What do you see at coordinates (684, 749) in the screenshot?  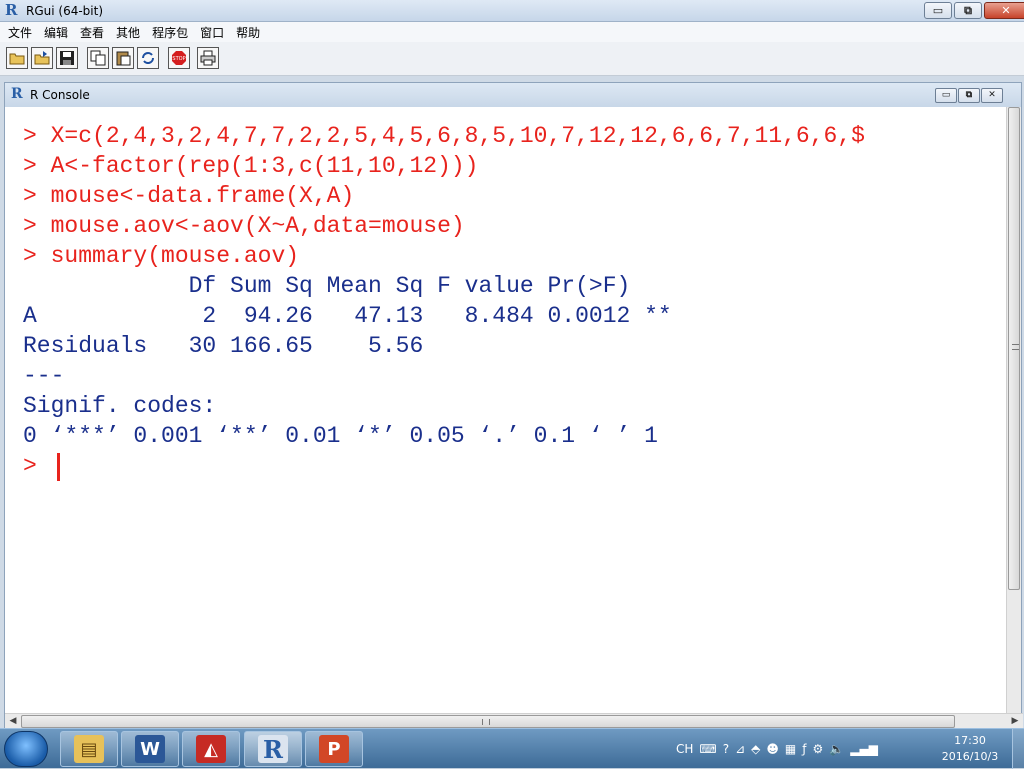 I see `language-indicator: CH` at bounding box center [684, 749].